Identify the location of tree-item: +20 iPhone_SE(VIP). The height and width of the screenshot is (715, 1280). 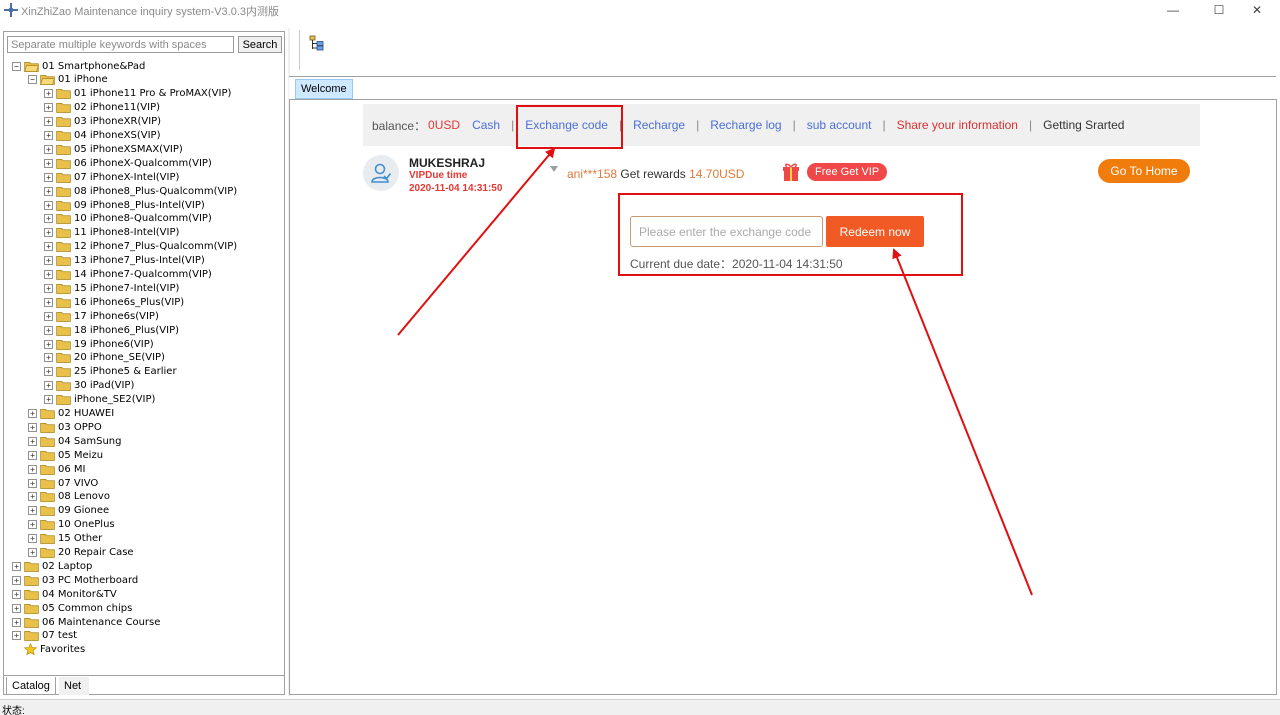
(104, 358).